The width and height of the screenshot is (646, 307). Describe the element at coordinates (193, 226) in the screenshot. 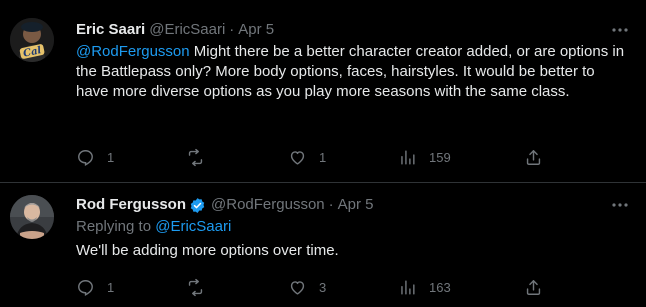

I see `replying-to-link: @EricSaari` at that location.